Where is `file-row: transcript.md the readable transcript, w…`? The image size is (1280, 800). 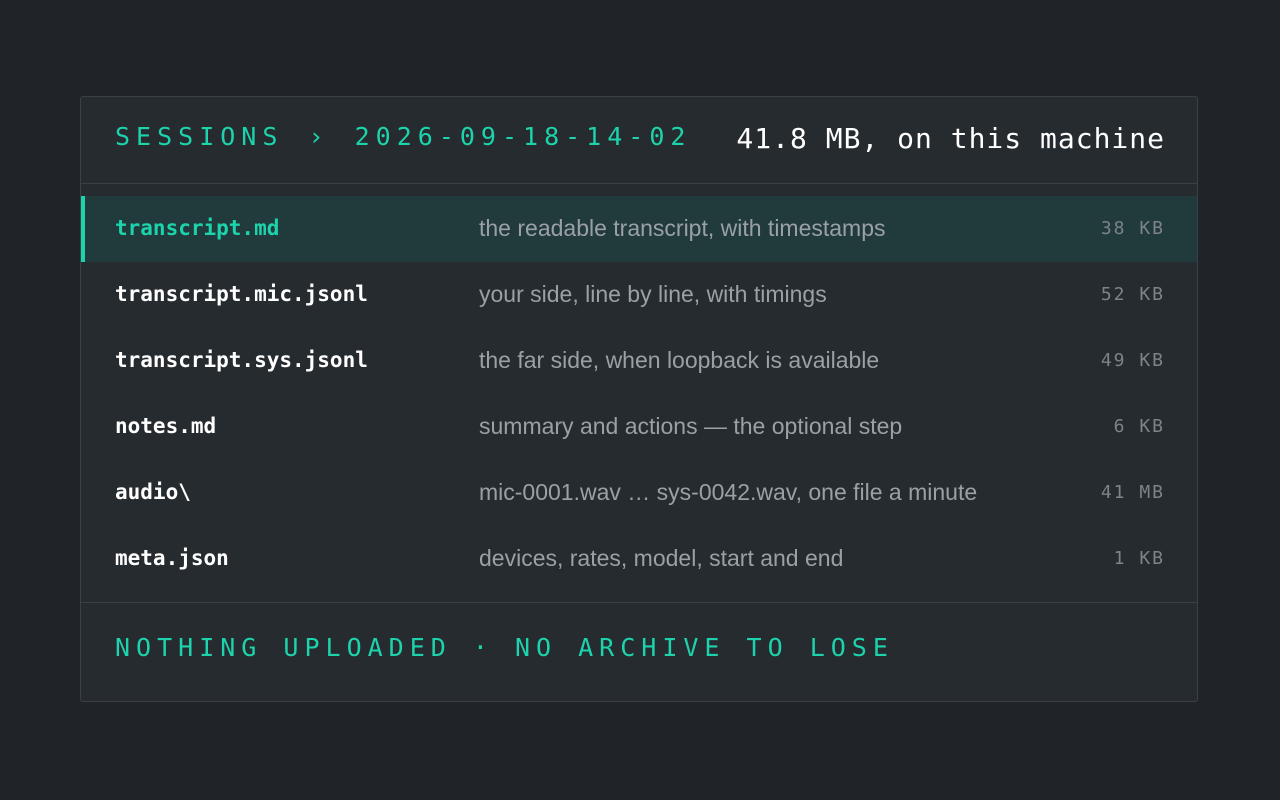 file-row: transcript.md the readable transcript, w… is located at coordinates (639, 229).